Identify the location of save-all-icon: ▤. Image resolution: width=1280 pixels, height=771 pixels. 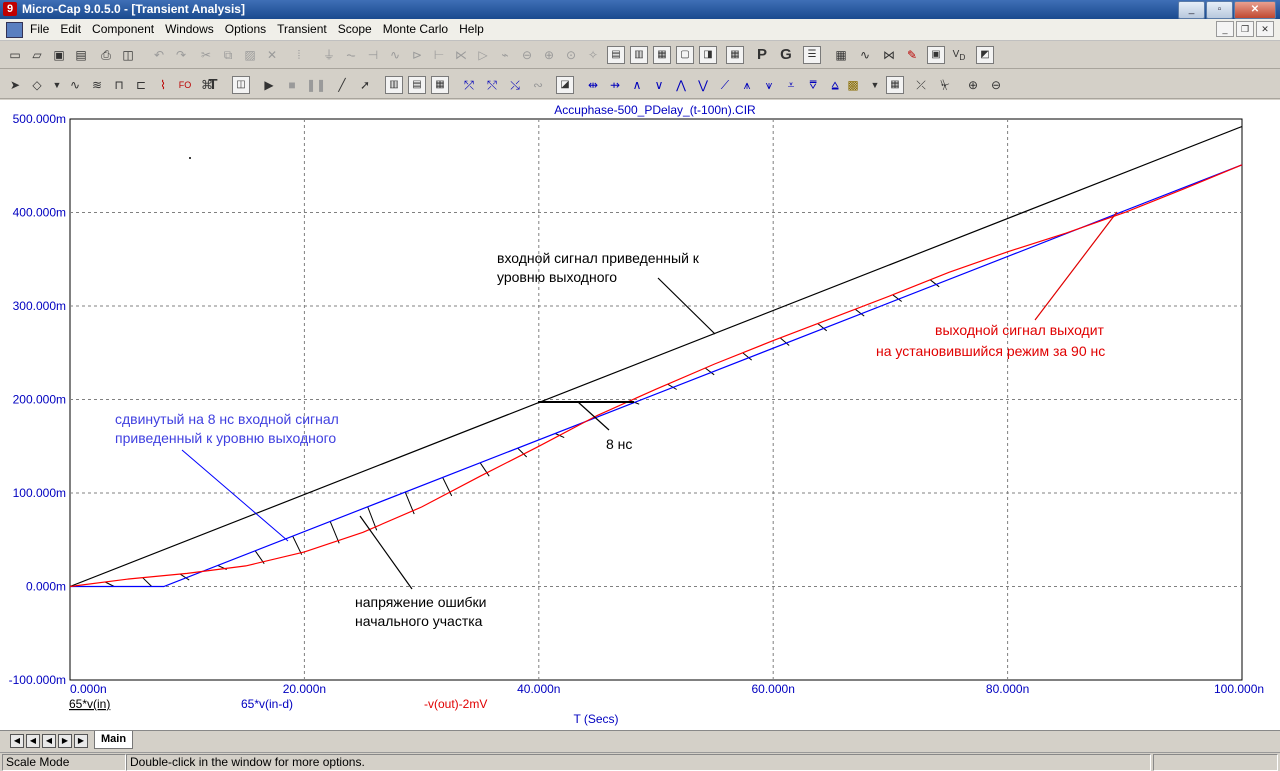
(81, 55).